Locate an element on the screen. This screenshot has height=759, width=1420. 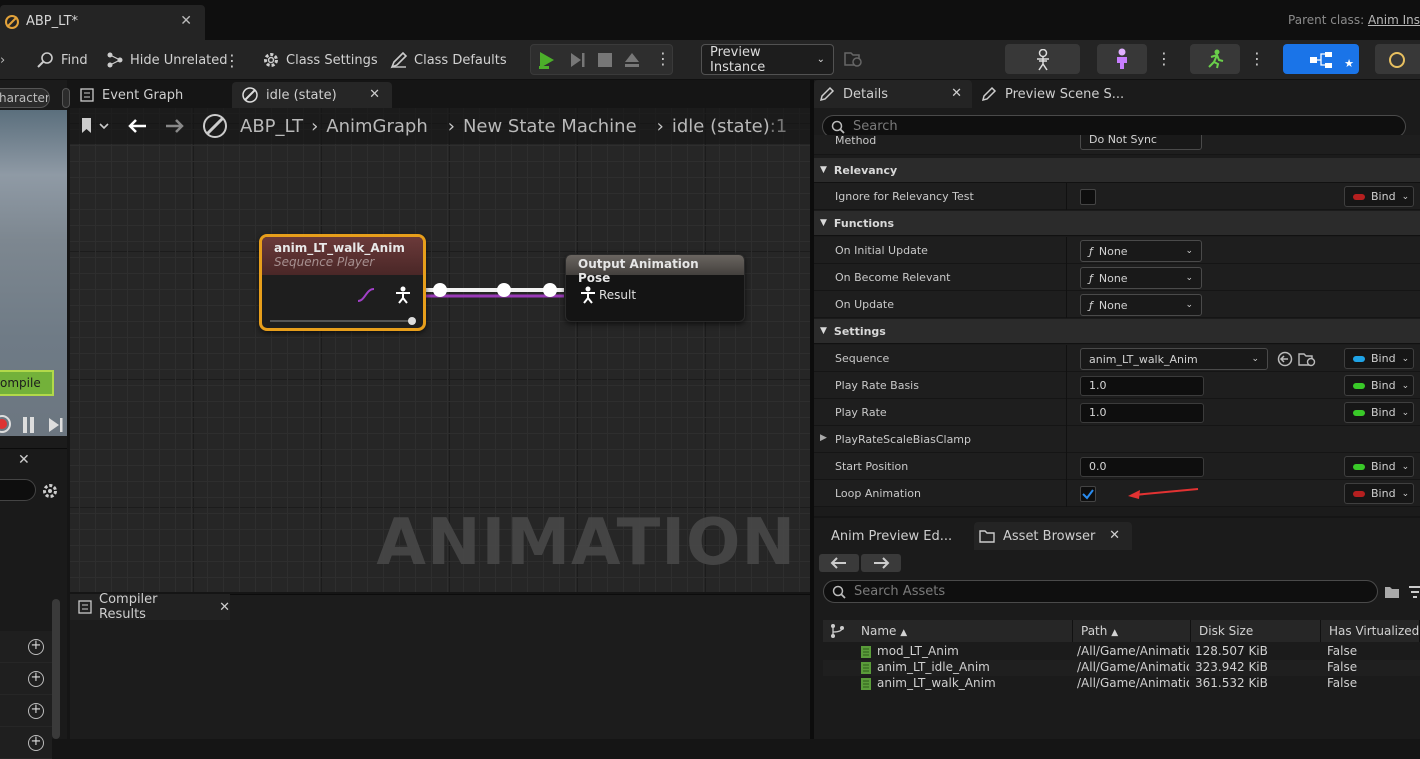
category-relevancy: ▼ Relevancy is located at coordinates (1117, 170).